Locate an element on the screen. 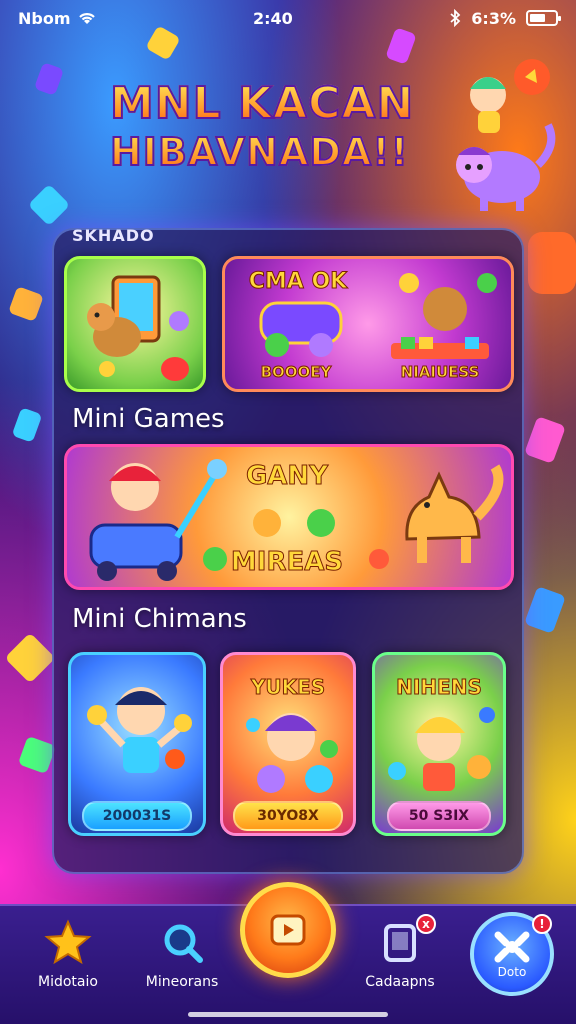 This screenshot has width=576, height=1024. clock: 2:40 is located at coordinates (273, 18).